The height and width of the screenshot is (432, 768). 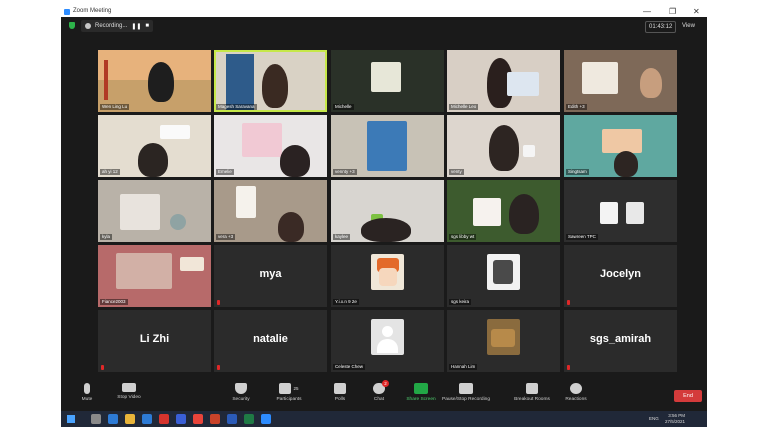 I want to click on meeting-timer: 01:43:12, so click(x=661, y=27).